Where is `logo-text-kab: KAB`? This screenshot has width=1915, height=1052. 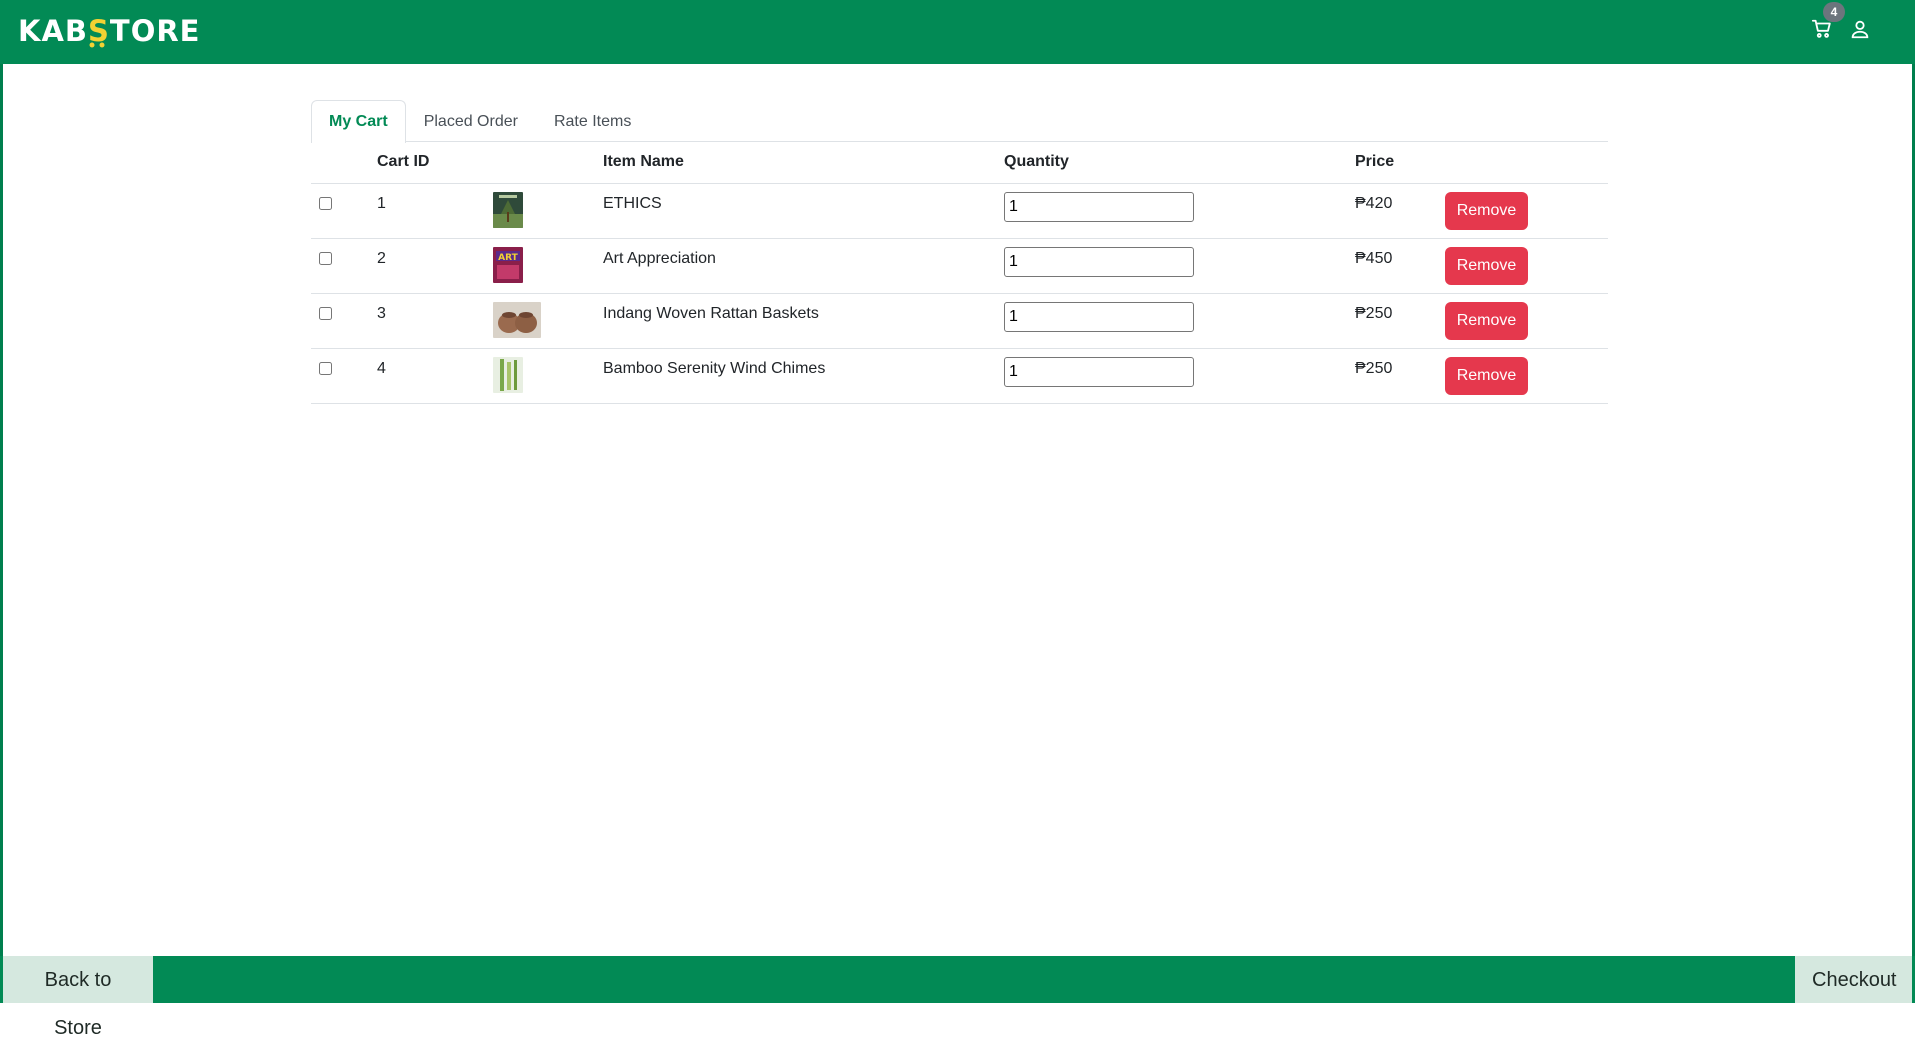 logo-text-kab: KAB is located at coordinates (53, 31).